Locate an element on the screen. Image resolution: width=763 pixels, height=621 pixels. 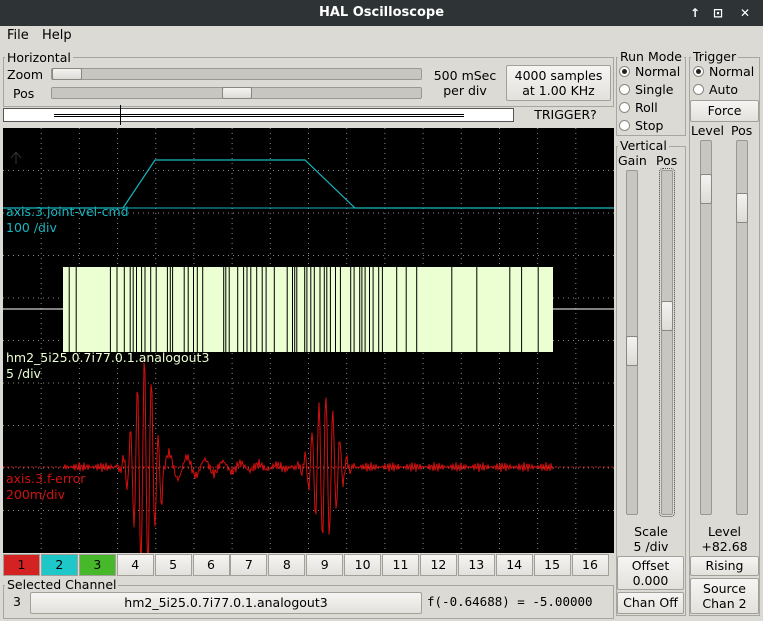
scale-display: Scale 5 /div is located at coordinates (651, 539).